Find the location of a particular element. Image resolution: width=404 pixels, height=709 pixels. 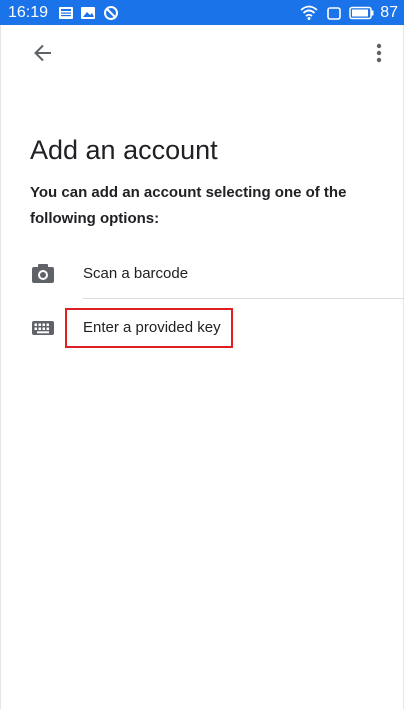

square-icon is located at coordinates (334, 13).